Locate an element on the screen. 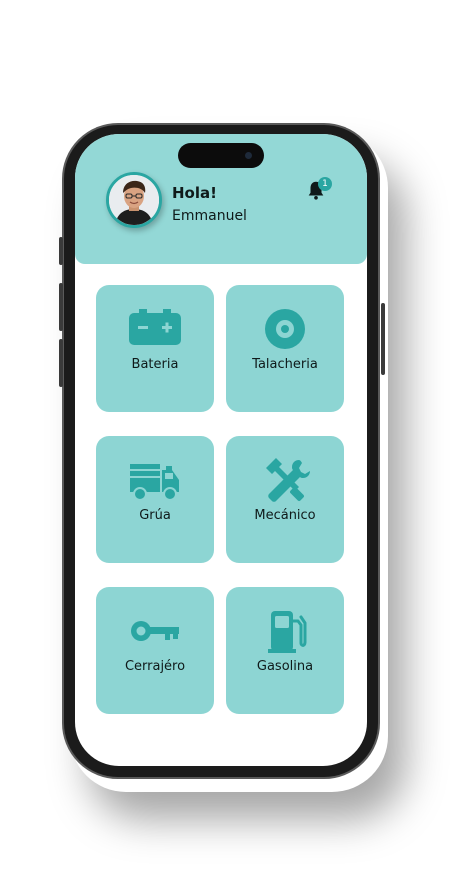  service-tile-talacheria: Talacheria is located at coordinates (285, 348).